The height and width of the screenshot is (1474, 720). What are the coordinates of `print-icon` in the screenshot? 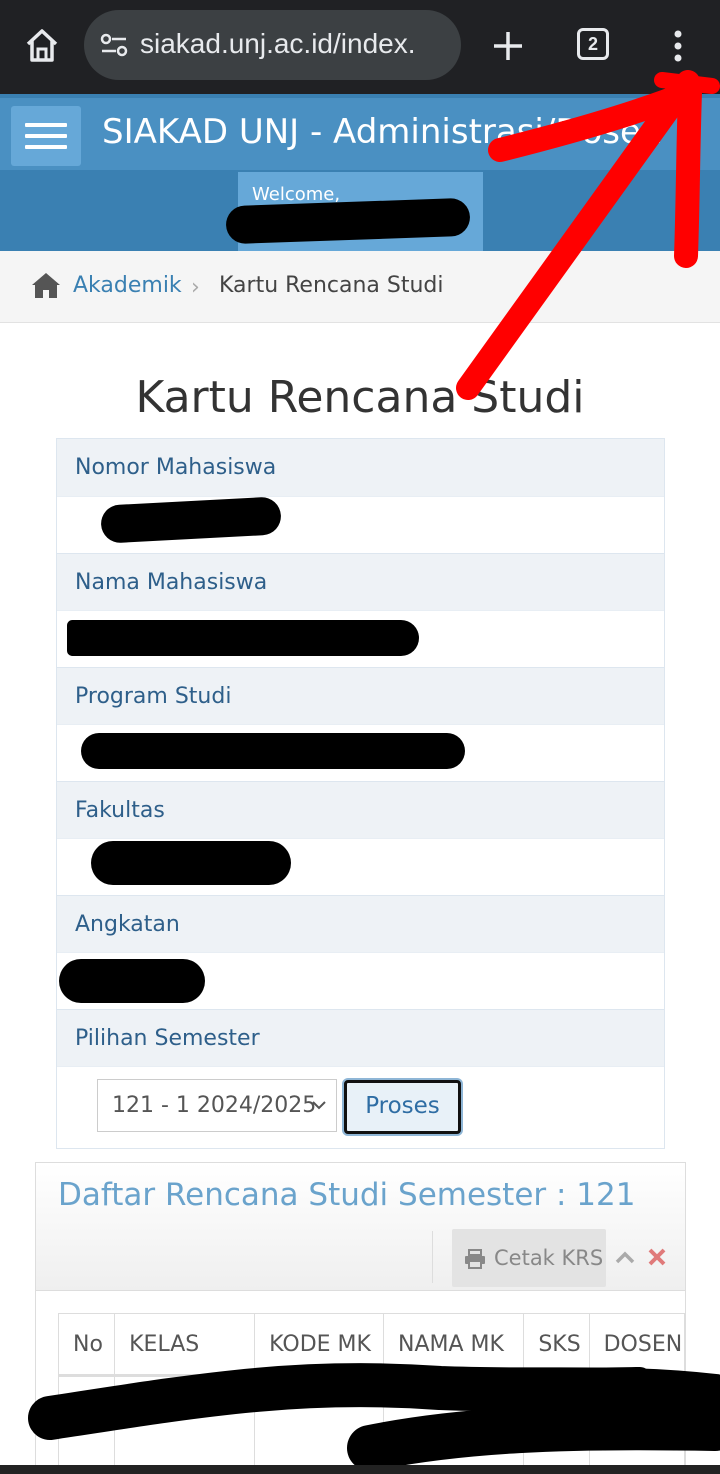 It's located at (475, 1259).